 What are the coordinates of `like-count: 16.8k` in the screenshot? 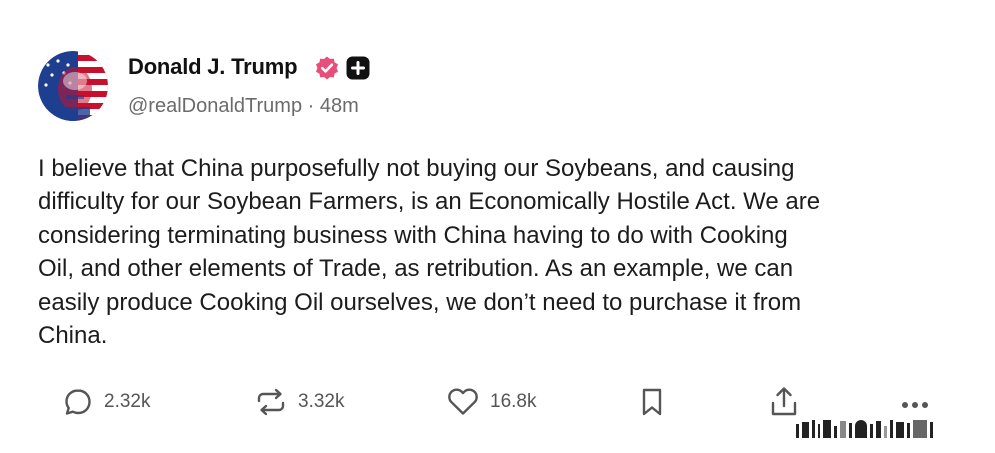 It's located at (513, 401).